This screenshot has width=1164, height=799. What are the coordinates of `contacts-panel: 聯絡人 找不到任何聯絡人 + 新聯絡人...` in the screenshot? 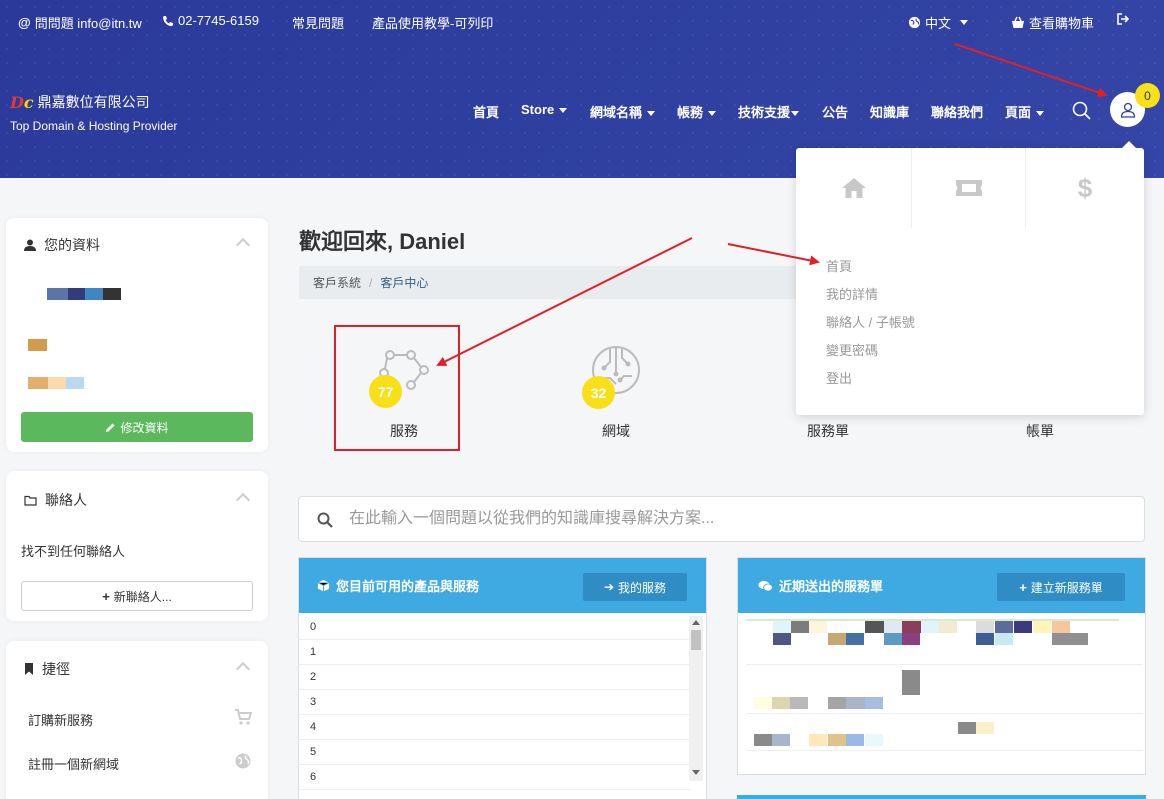 It's located at (137, 546).